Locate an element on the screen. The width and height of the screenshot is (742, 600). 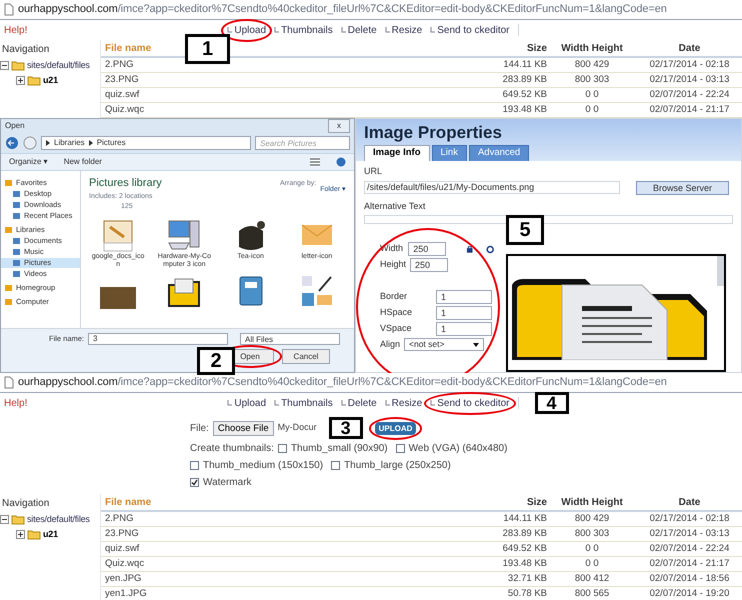
search-field: Search Pictures is located at coordinates (302, 143).